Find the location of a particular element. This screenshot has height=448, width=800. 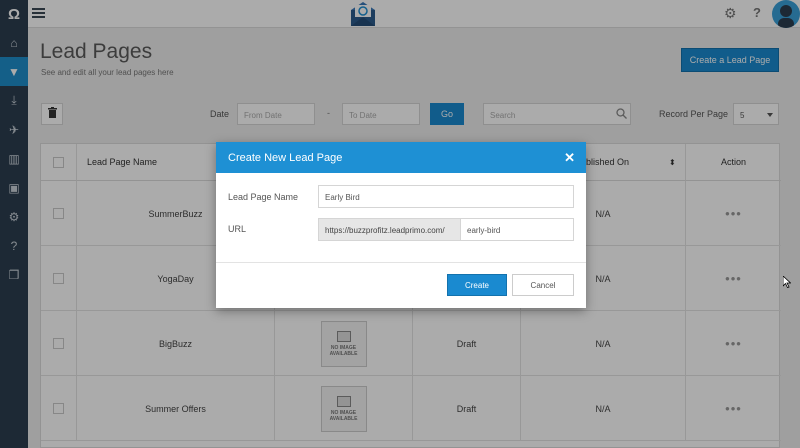

lead-page-name-input: Early Bird is located at coordinates (446, 196).